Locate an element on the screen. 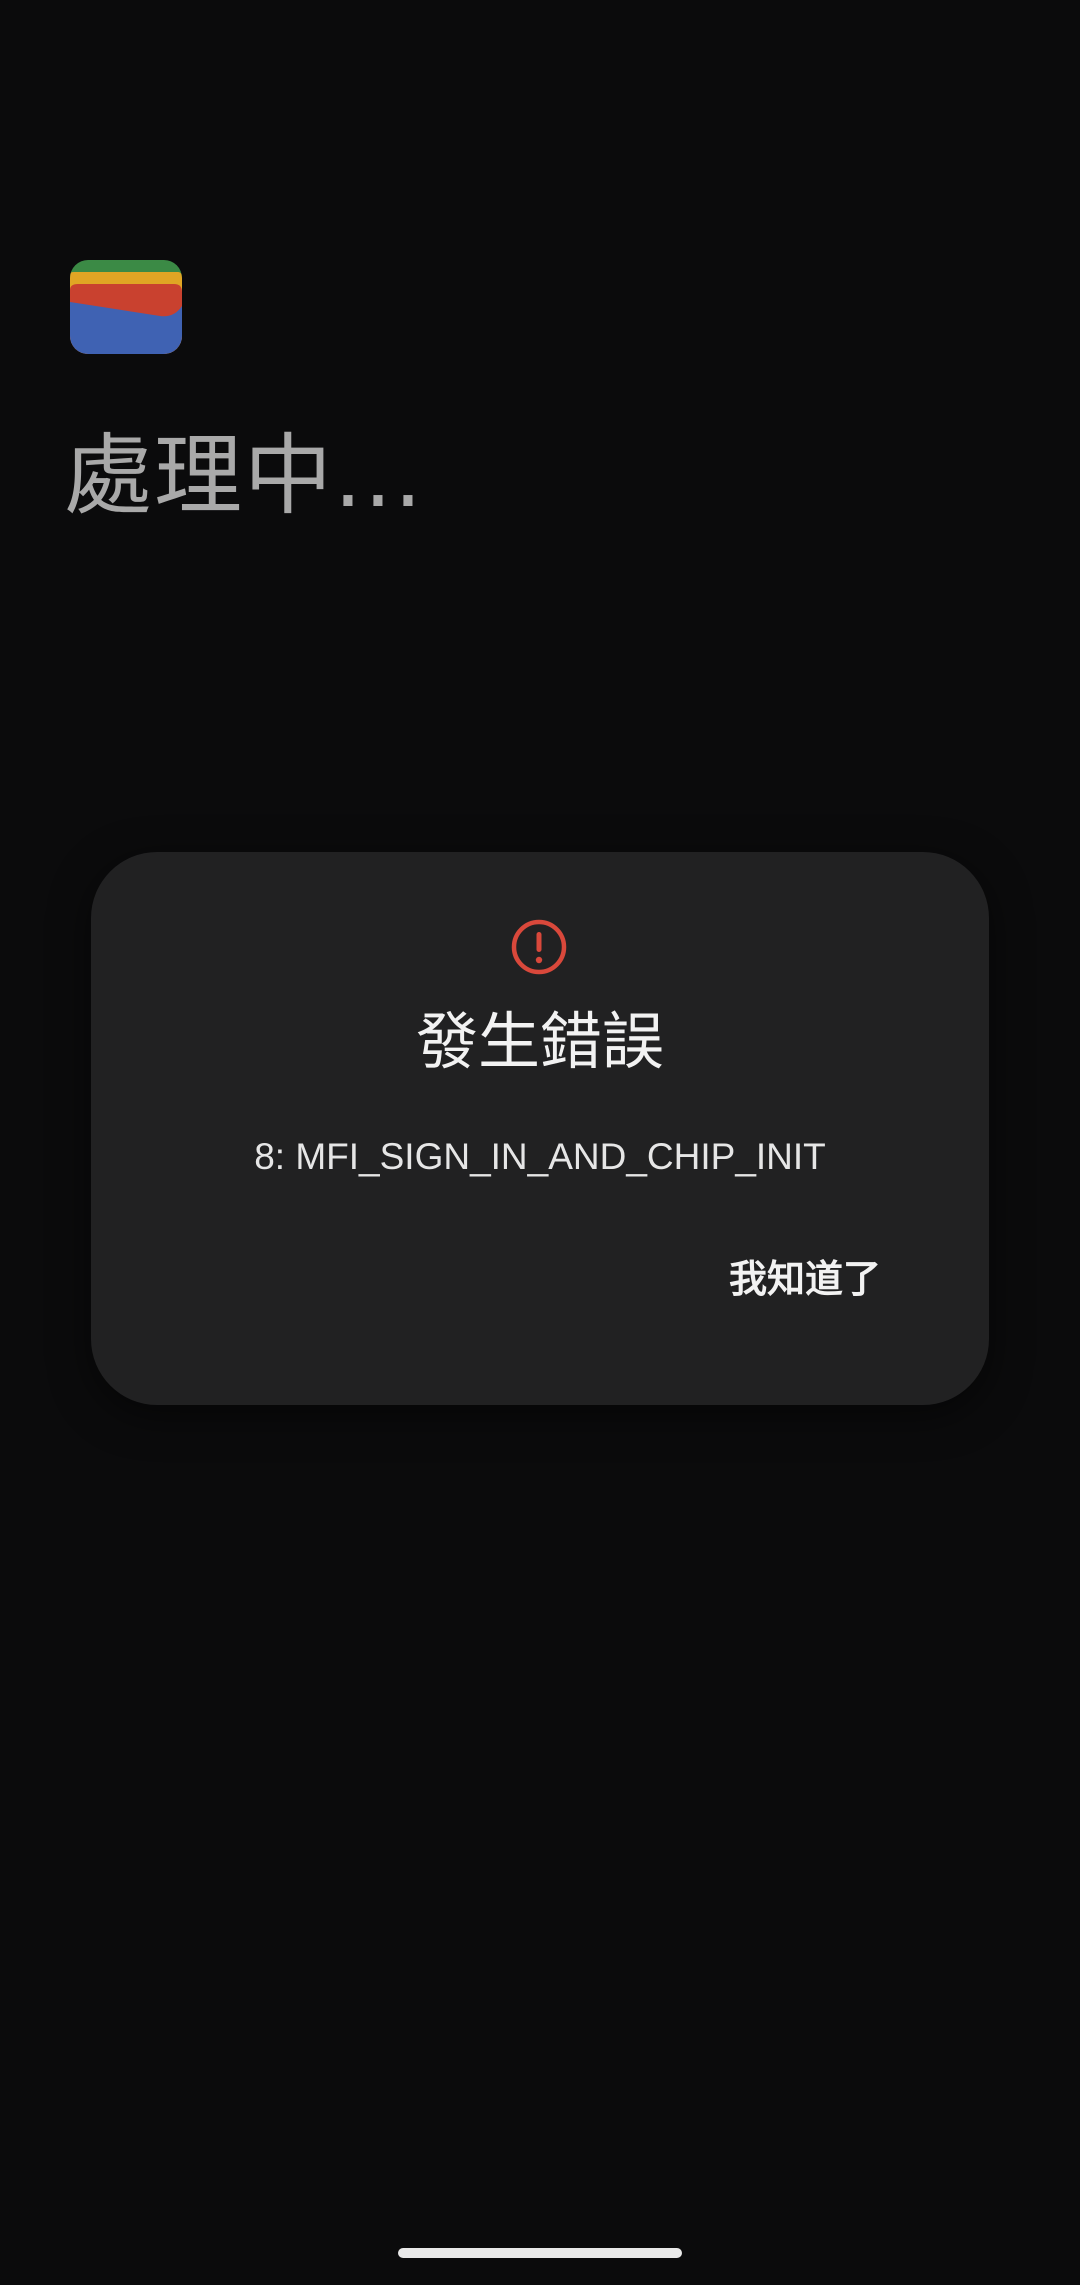  home-indicator-bar is located at coordinates (540, 2253).